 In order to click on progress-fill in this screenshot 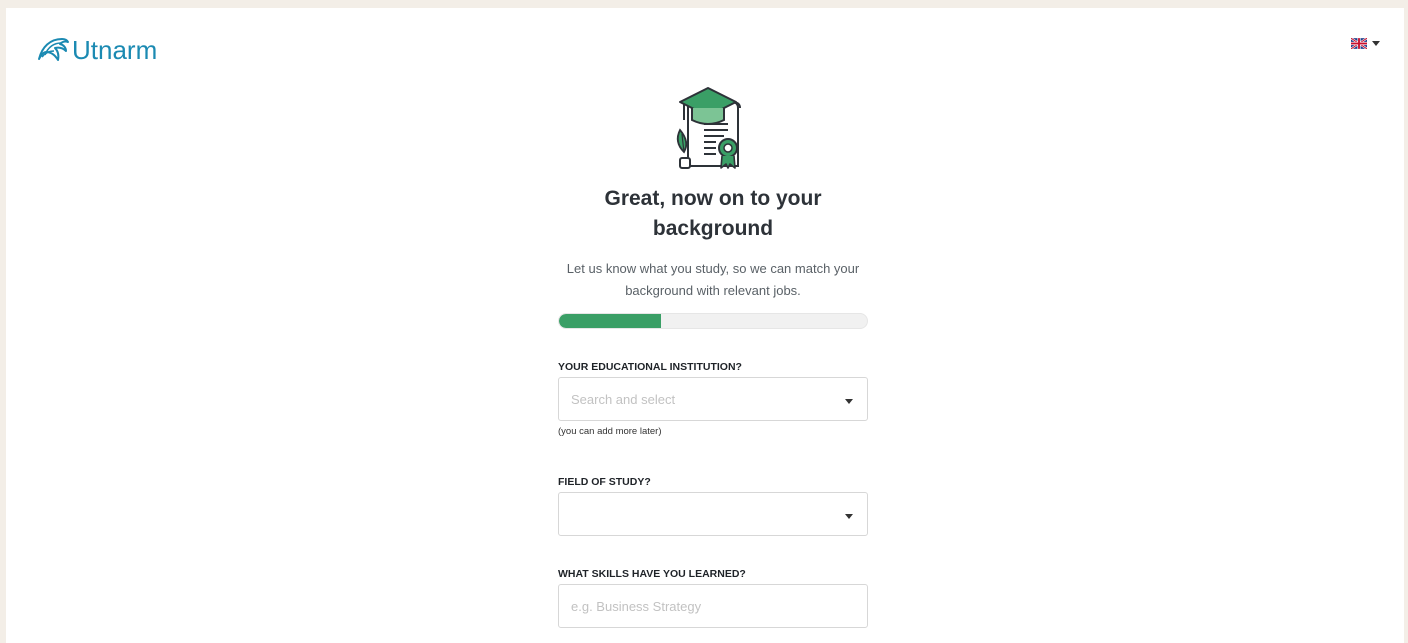, I will do `click(610, 321)`.